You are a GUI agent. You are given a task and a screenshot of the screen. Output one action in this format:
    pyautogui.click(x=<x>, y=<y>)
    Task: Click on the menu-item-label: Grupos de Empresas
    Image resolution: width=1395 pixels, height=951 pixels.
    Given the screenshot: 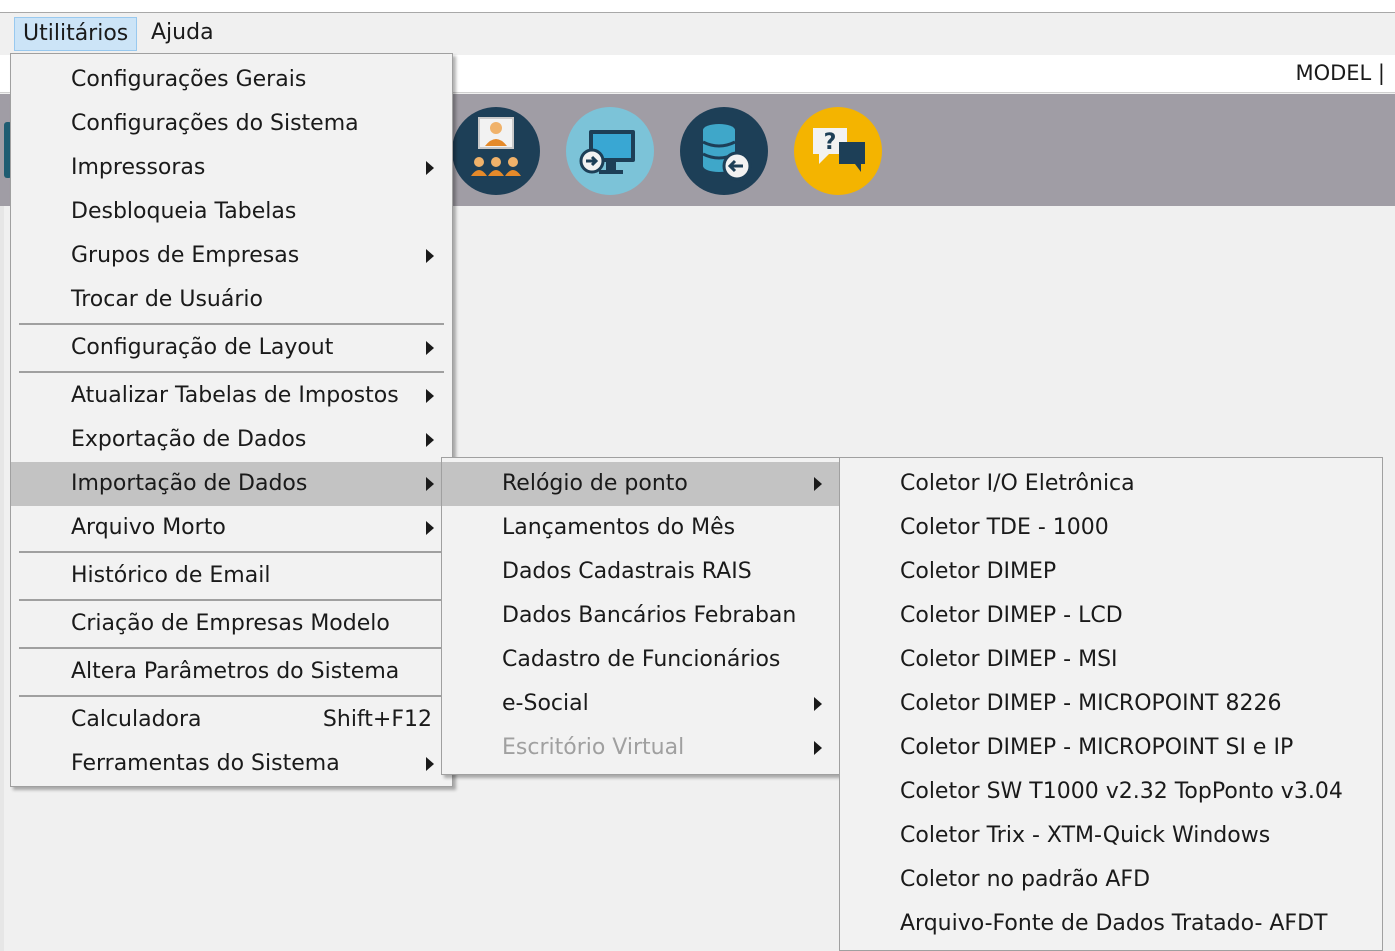 What is the action you would take?
    pyautogui.click(x=185, y=255)
    